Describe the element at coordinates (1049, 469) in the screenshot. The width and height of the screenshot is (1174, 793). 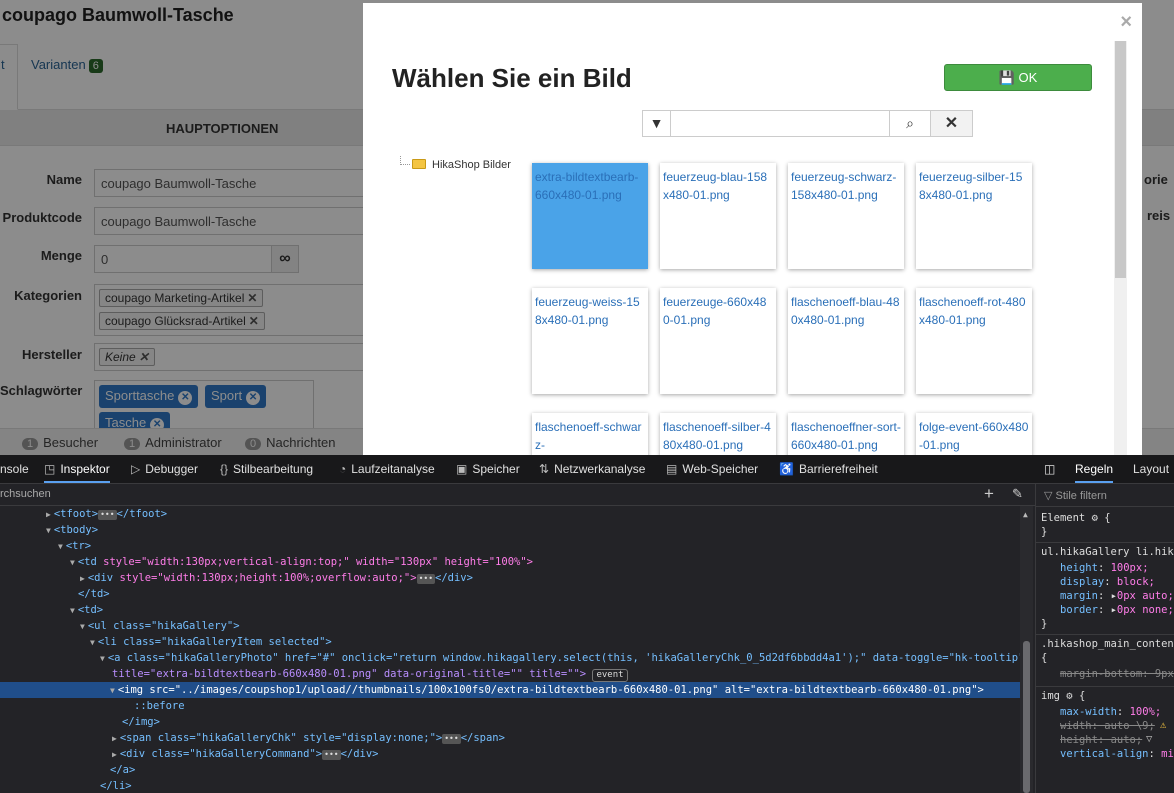
I see `sidebar-toggle-icon: ◫` at that location.